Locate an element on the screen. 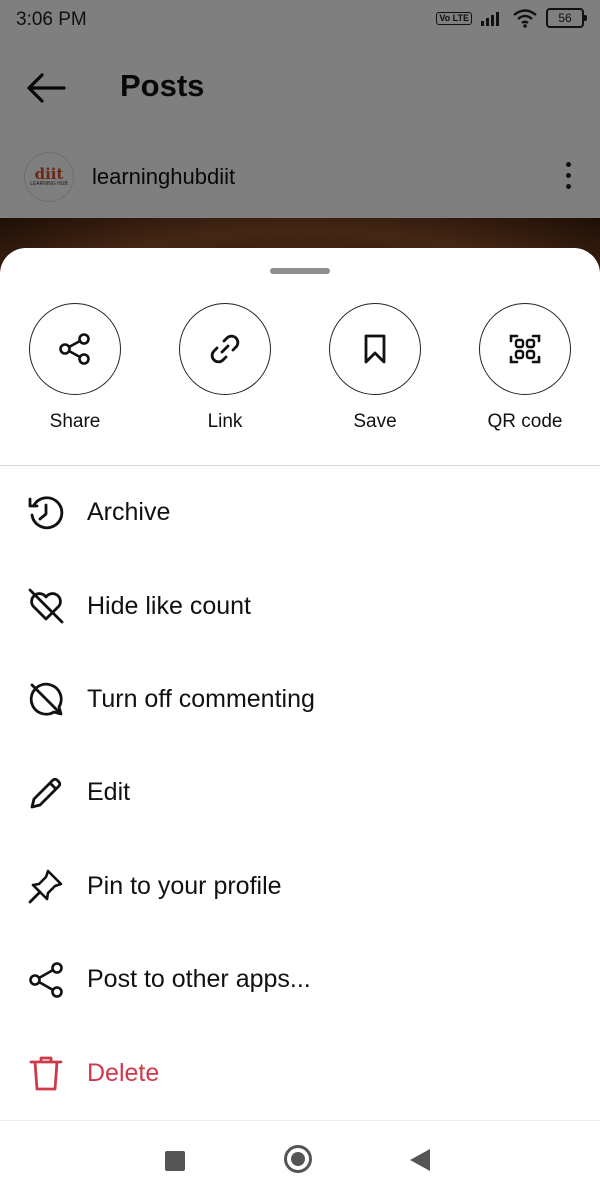 The width and height of the screenshot is (600, 1201). menu-item-edit: Edit is located at coordinates (300, 792).